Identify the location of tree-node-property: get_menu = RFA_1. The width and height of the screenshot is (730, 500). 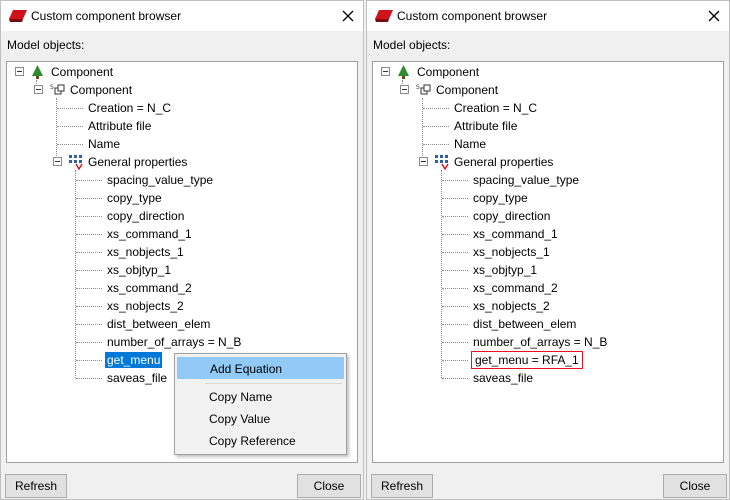
(527, 360).